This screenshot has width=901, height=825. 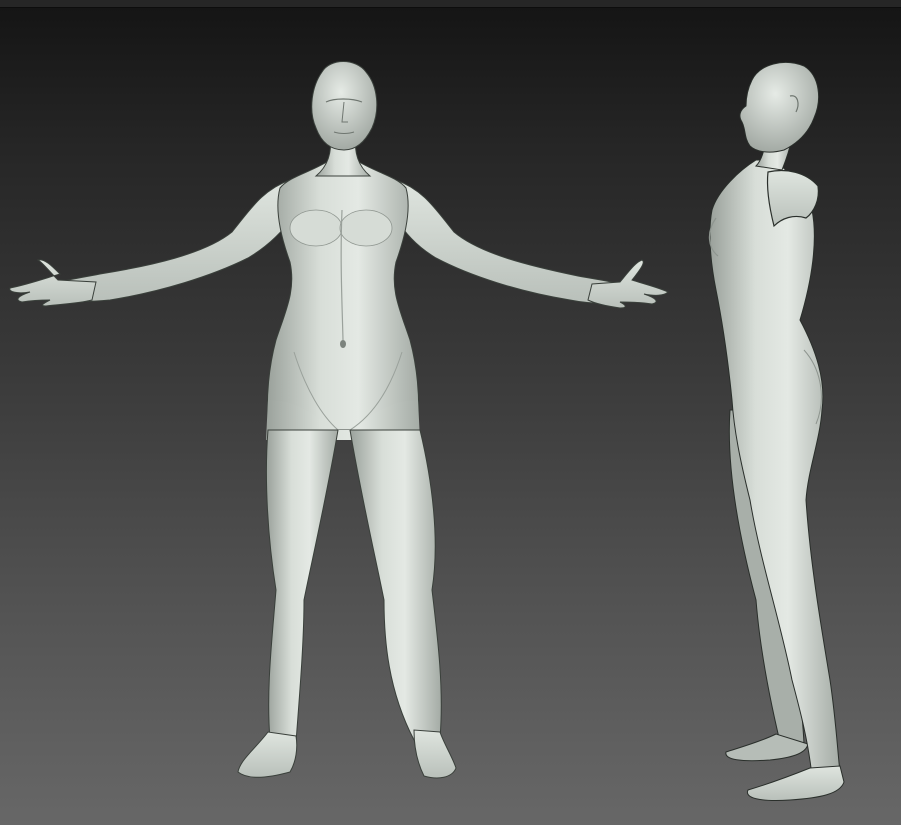 What do you see at coordinates (435, 754) in the screenshot?
I see `front-right-foot` at bounding box center [435, 754].